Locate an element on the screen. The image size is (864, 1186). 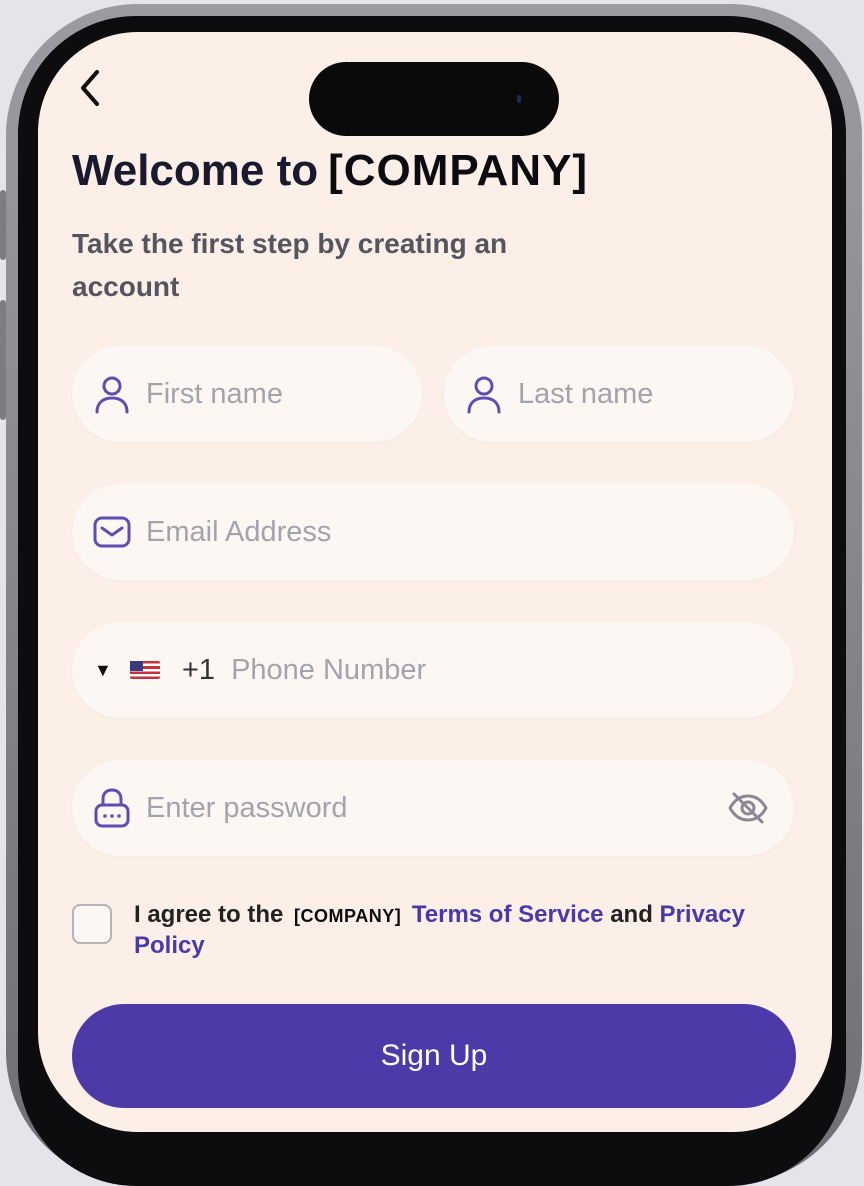
email-field is located at coordinates (433, 532).